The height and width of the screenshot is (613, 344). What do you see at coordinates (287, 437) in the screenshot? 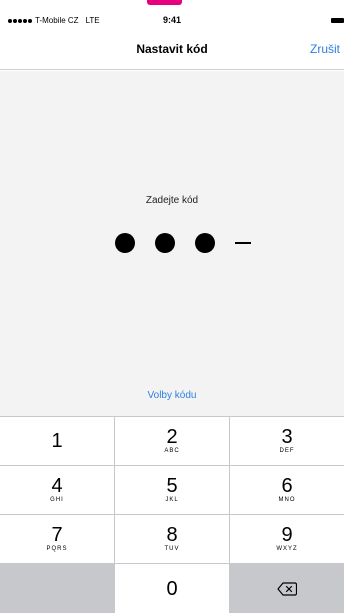
I see `key-number: 3` at bounding box center [287, 437].